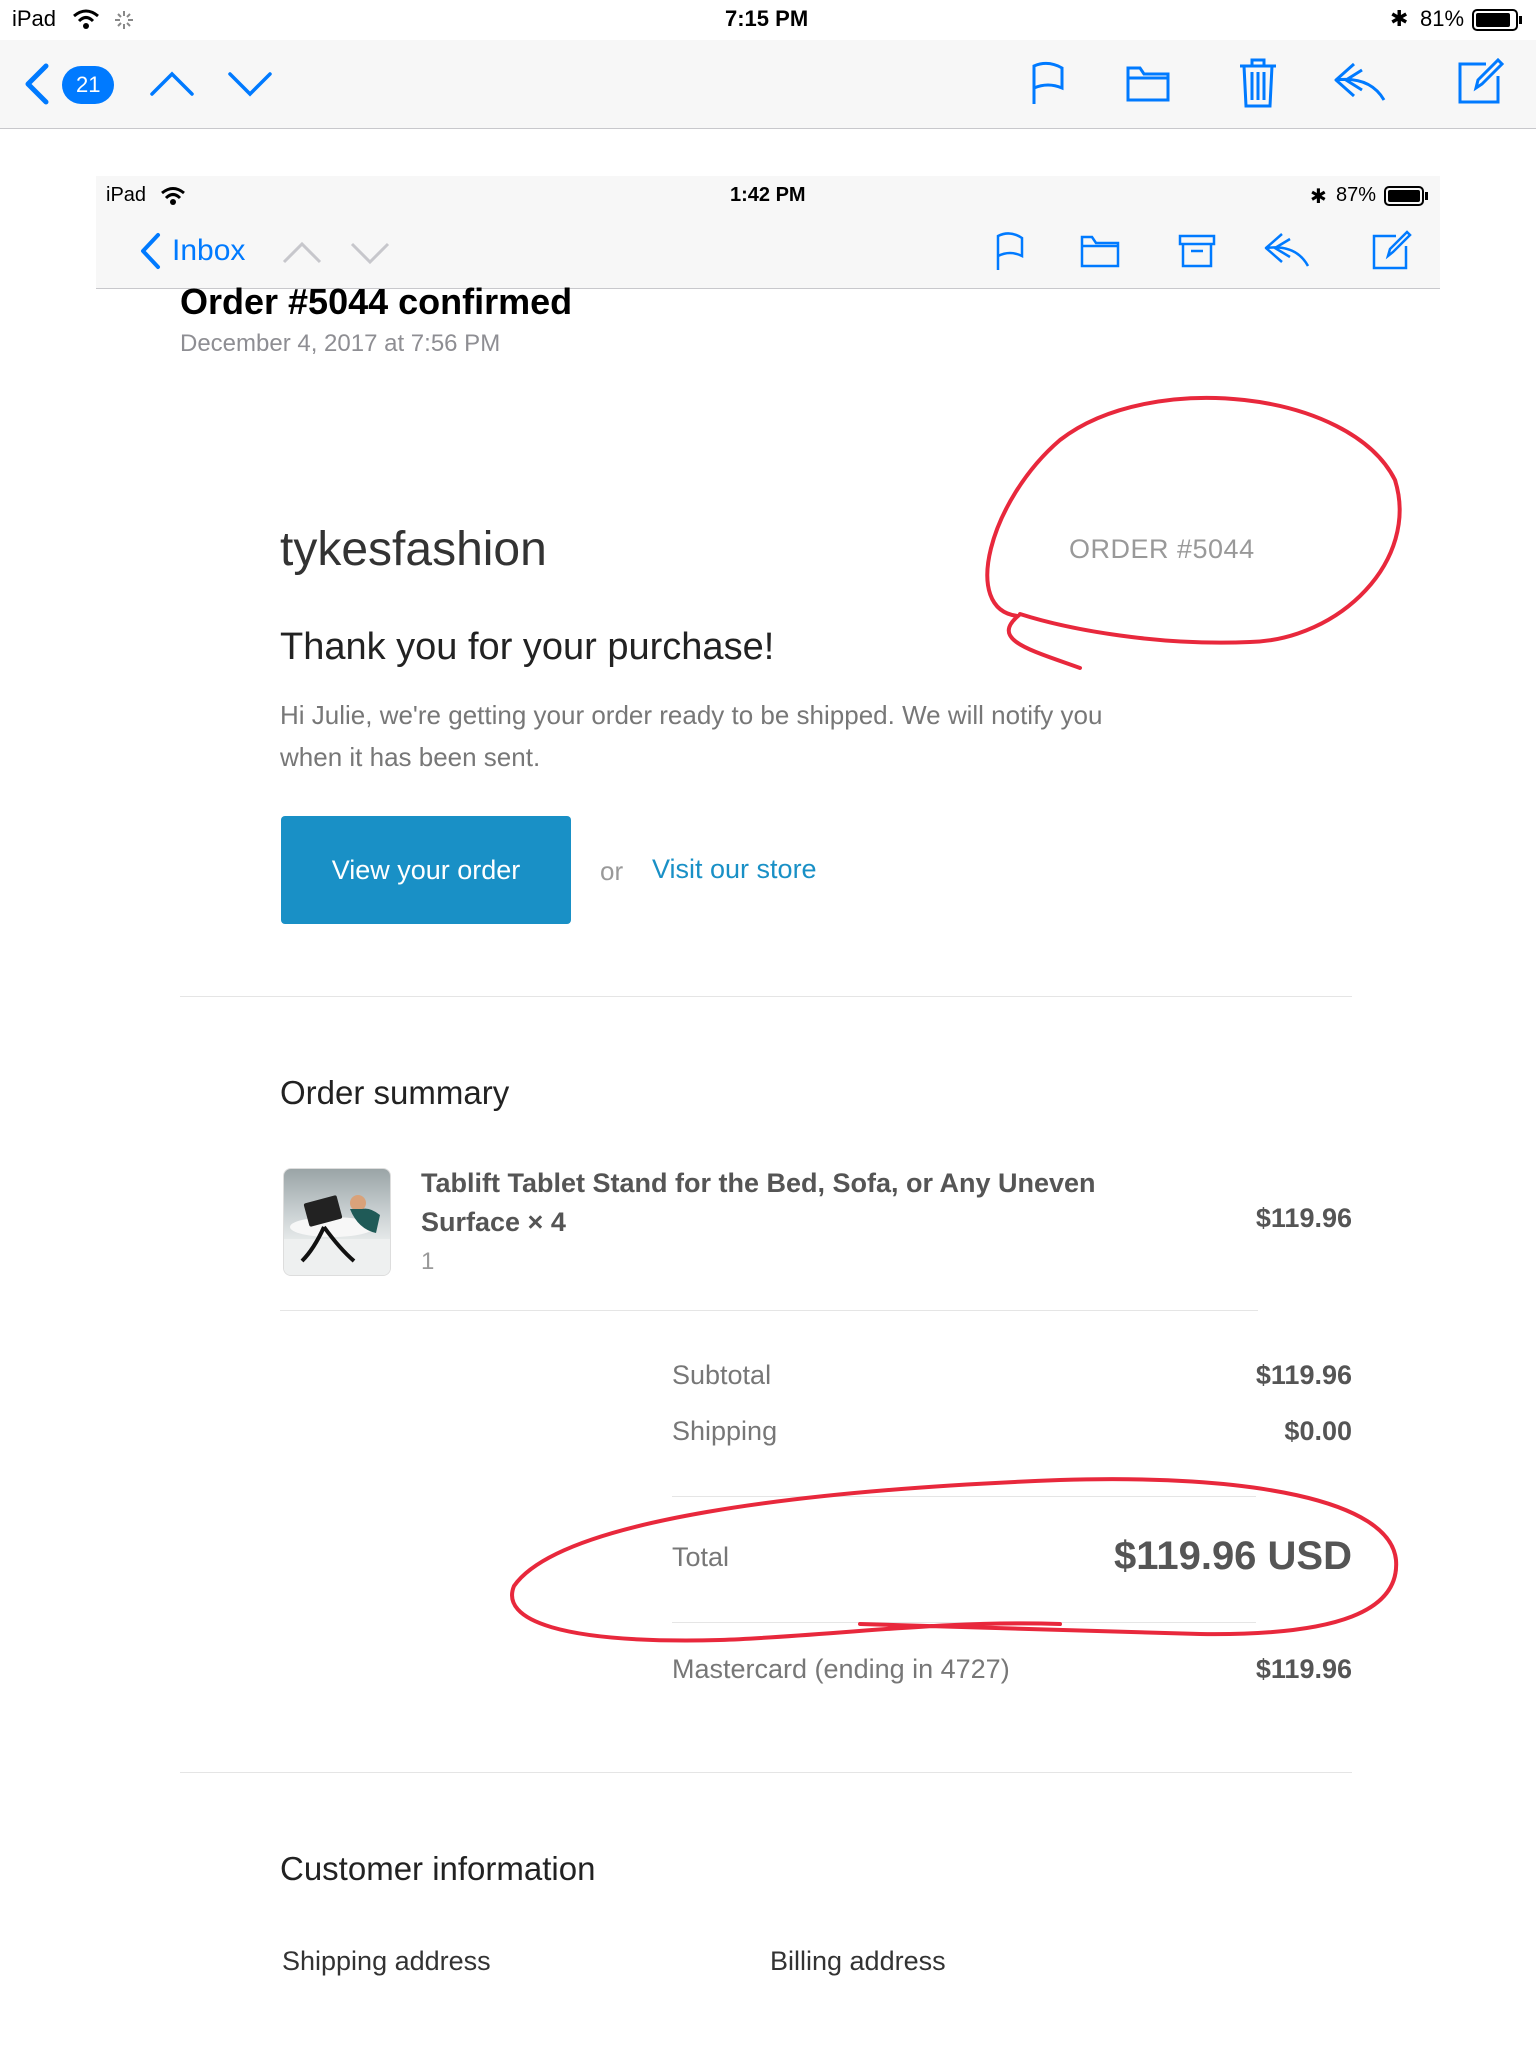 The height and width of the screenshot is (2048, 1536). What do you see at coordinates (1193, 533) in the screenshot?
I see `annotation-circle-order-number` at bounding box center [1193, 533].